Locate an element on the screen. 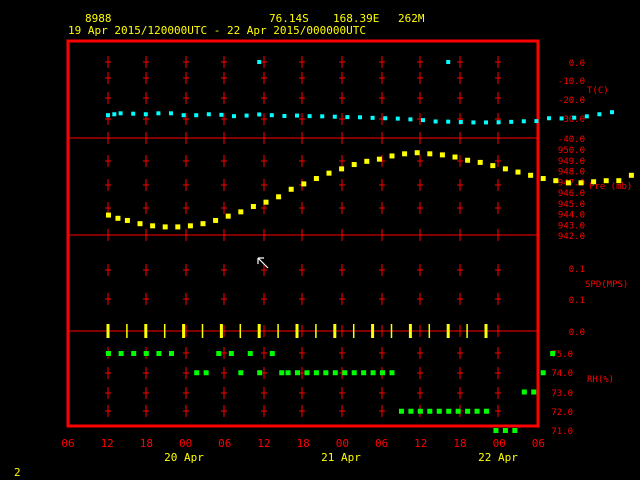 This screenshot has width=640, height=480. mouse-pointer-icon is located at coordinates (263, 263).